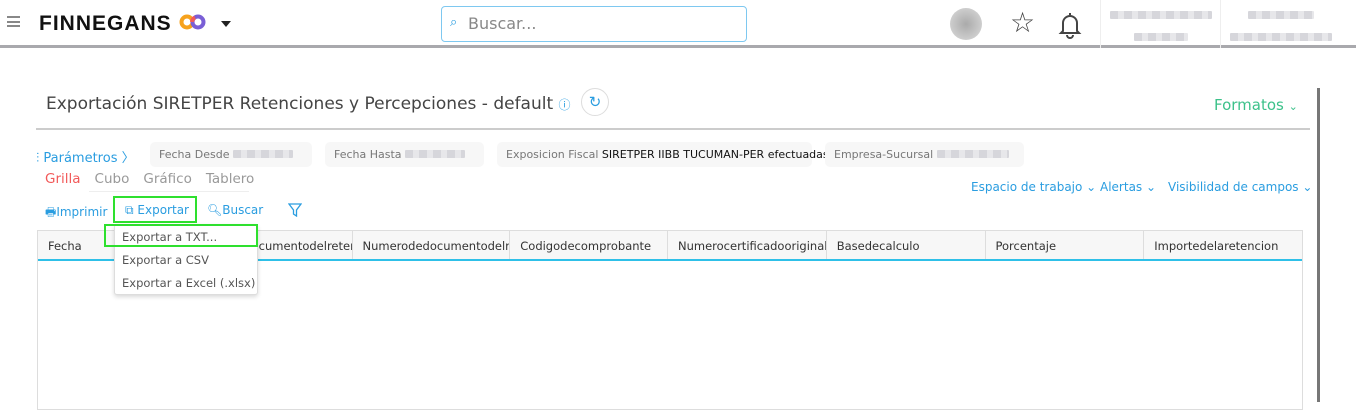 Image resolution: width=1356 pixels, height=410 pixels. What do you see at coordinates (295, 210) in the screenshot?
I see `filter-icon` at bounding box center [295, 210].